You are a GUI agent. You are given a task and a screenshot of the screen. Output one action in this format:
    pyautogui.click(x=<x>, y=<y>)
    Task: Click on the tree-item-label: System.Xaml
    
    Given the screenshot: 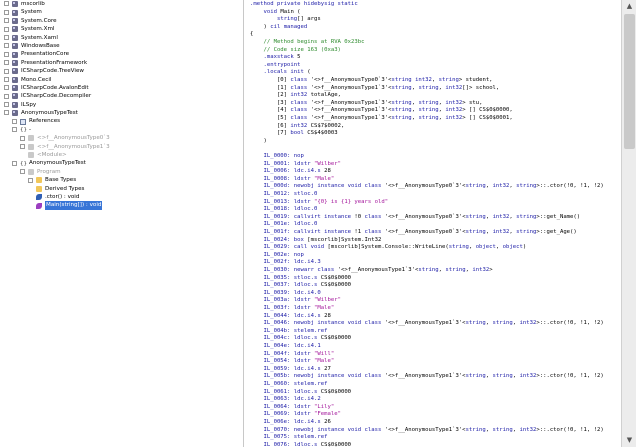 What is the action you would take?
    pyautogui.click(x=39, y=37)
    